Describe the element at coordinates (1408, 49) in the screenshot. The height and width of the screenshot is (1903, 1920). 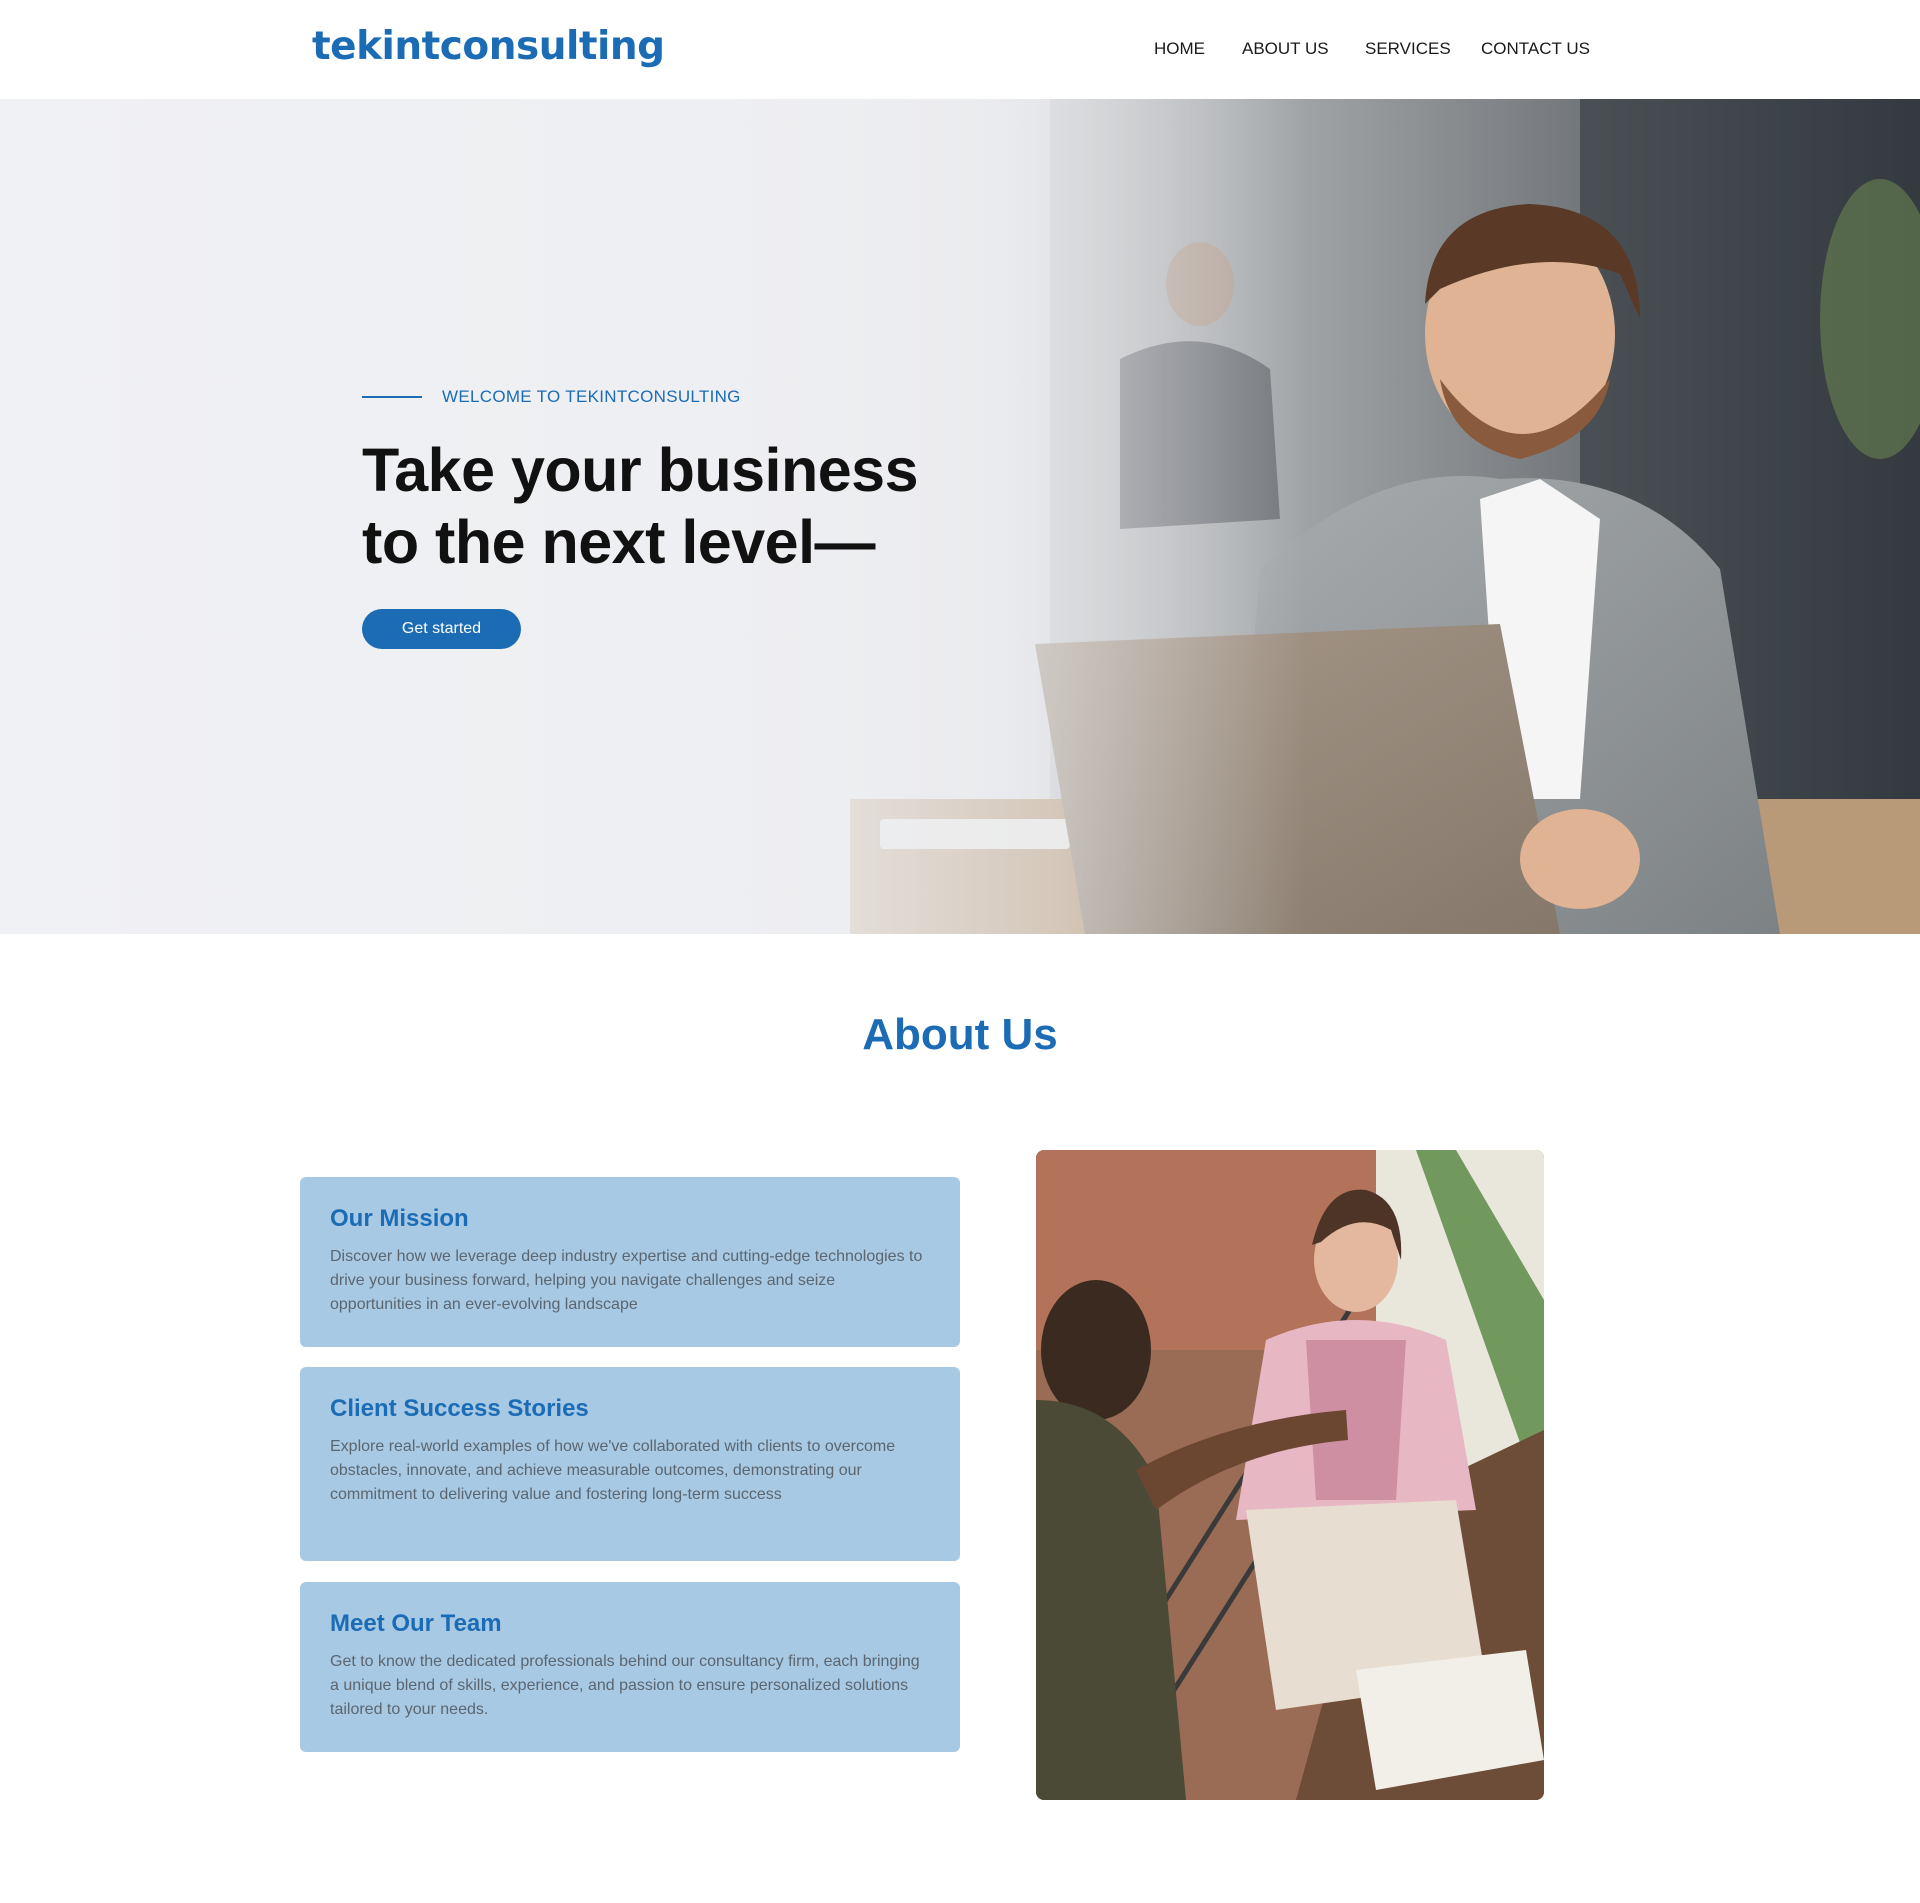
I see `nav-services: SERVICES` at that location.